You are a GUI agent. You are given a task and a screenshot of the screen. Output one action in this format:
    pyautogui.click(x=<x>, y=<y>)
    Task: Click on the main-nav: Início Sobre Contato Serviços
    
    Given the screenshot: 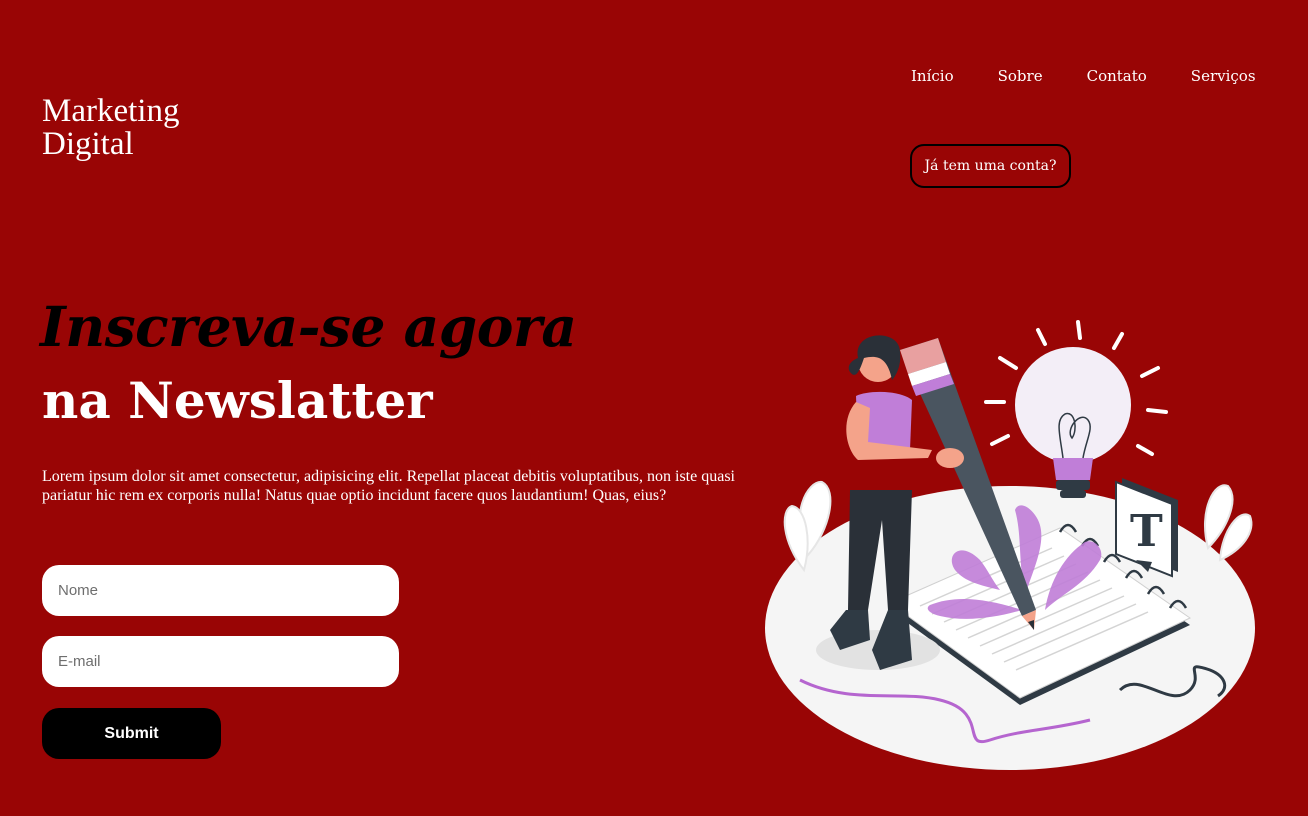 What is the action you would take?
    pyautogui.click(x=1083, y=76)
    